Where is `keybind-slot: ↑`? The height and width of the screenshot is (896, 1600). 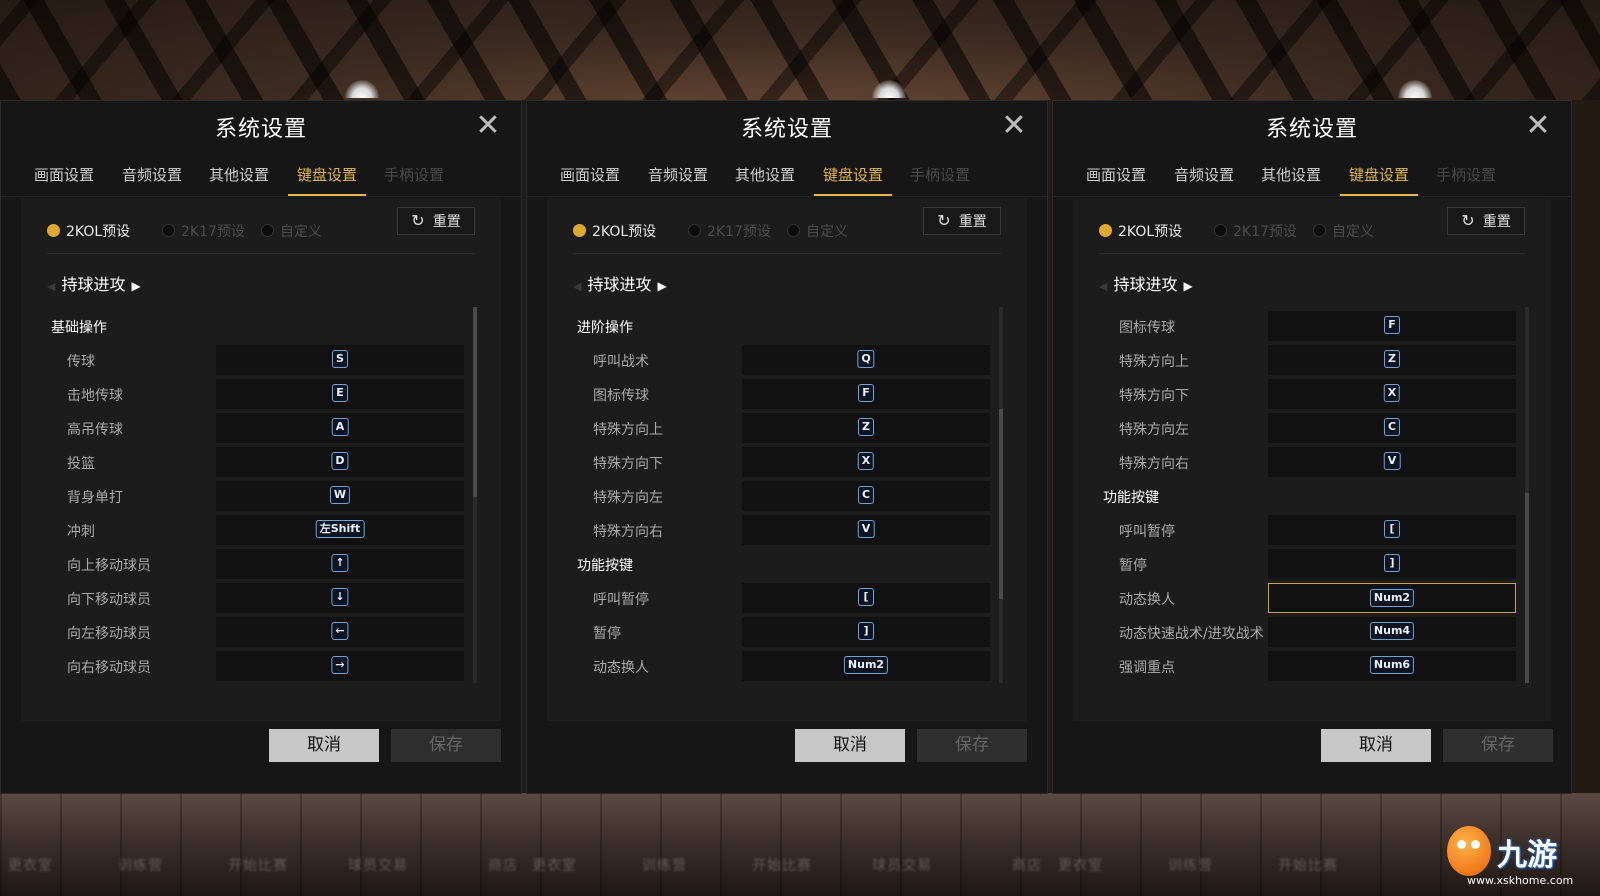 keybind-slot: ↑ is located at coordinates (340, 564).